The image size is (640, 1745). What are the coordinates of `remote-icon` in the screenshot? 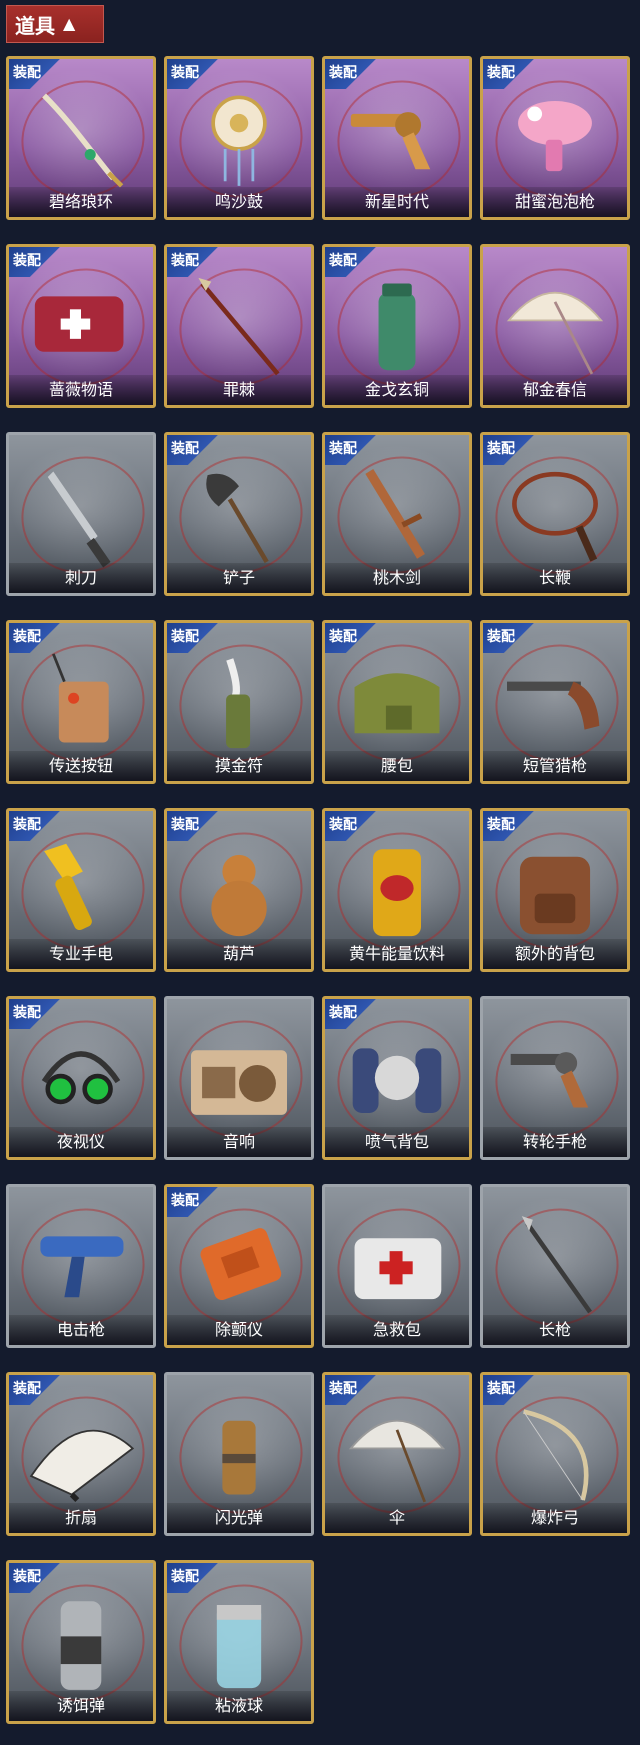 It's located at (81, 701).